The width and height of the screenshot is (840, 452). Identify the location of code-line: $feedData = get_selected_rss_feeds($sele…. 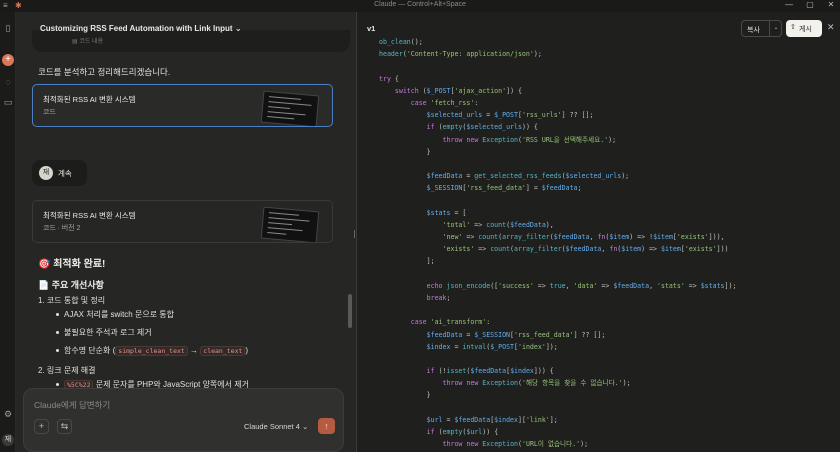
(528, 176).